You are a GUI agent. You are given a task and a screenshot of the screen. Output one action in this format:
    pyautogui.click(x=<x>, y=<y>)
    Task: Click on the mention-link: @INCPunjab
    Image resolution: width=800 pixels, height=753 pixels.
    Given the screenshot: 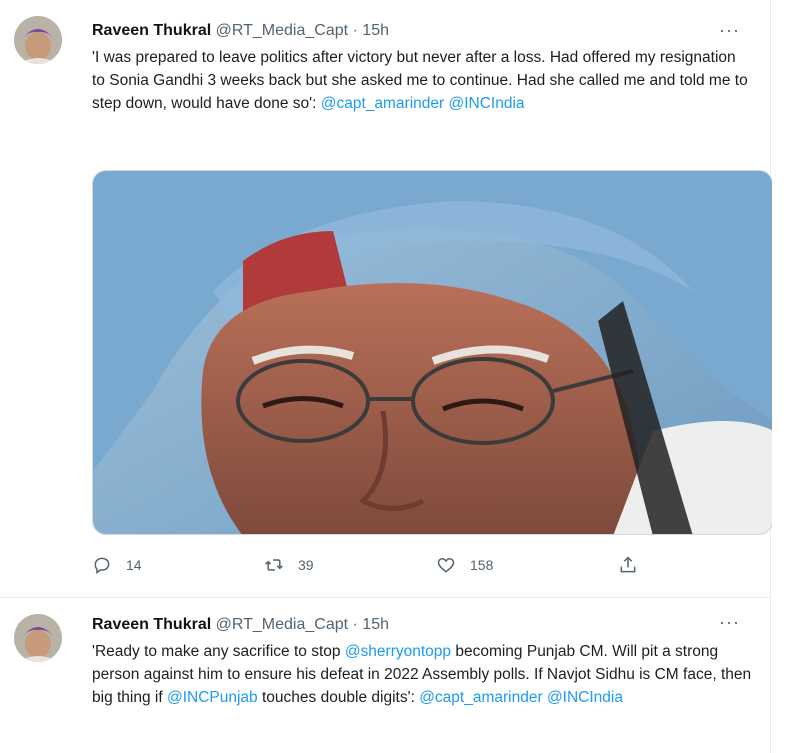 What is the action you would take?
    pyautogui.click(x=212, y=697)
    